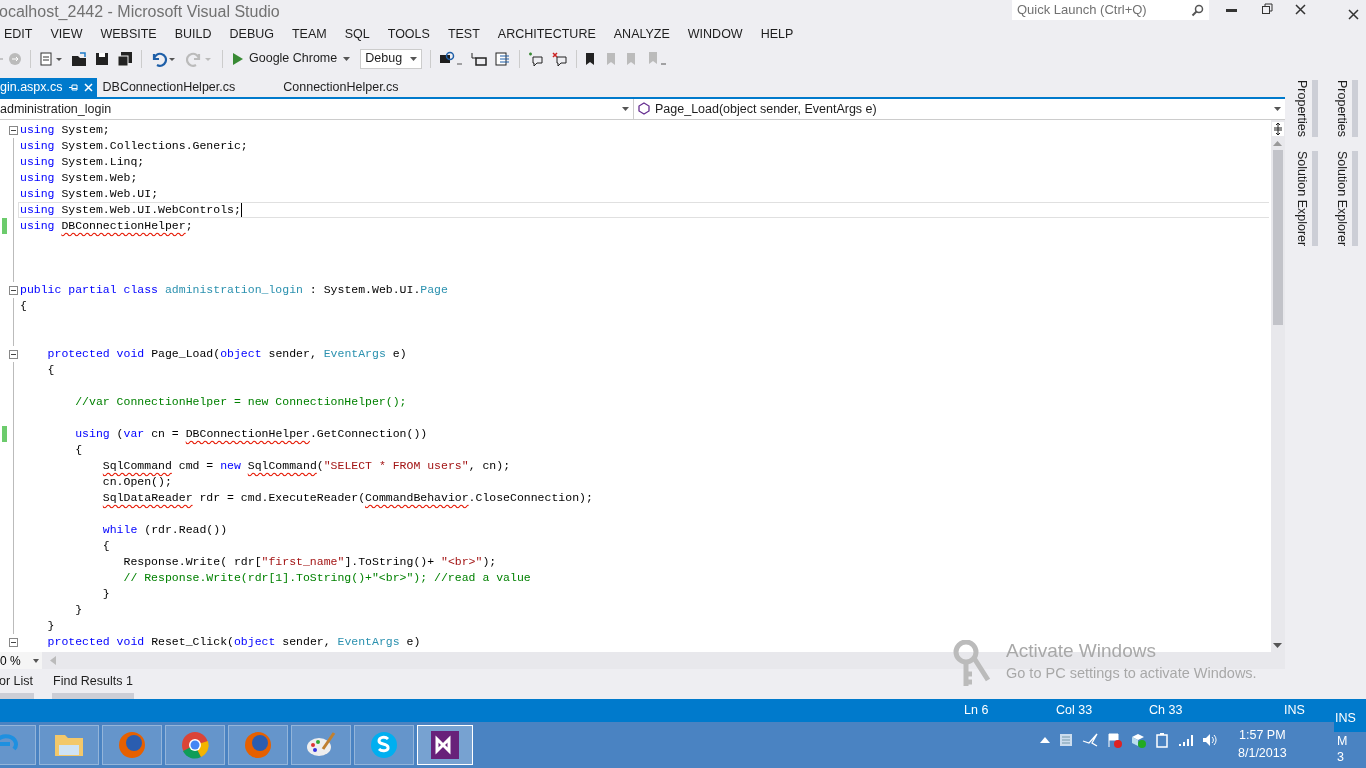 The width and height of the screenshot is (1366, 768). I want to click on code-line: //var ConnectionHelper = new ConnectionHelper();, so click(241, 402).